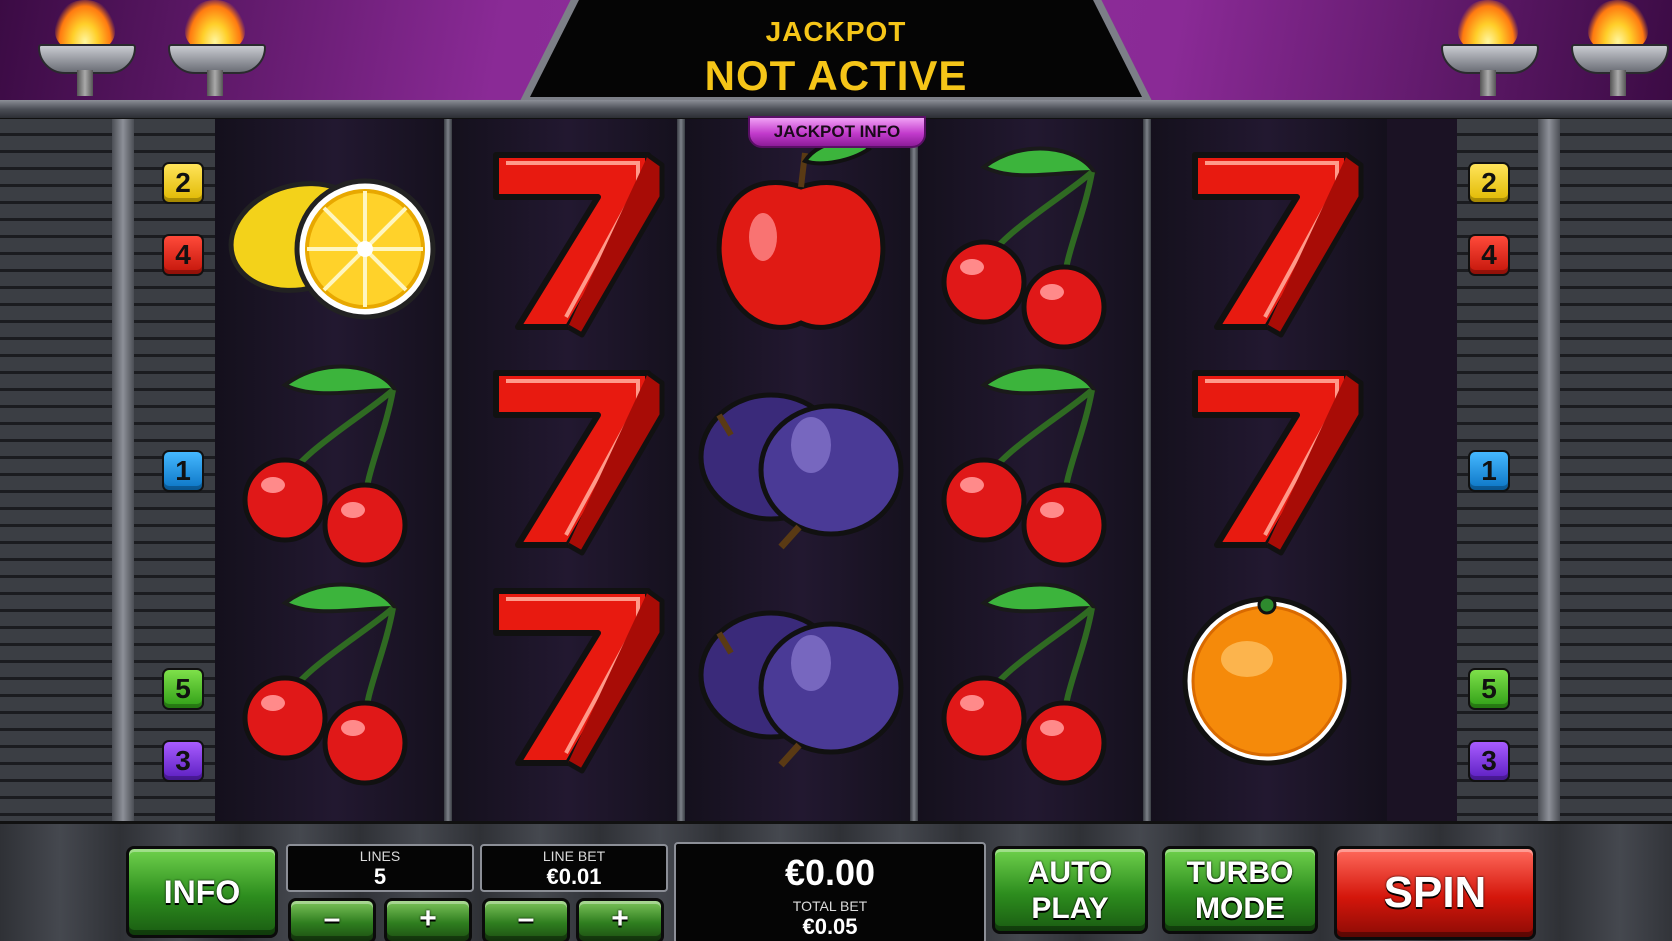  Describe the element at coordinates (380, 856) in the screenshot. I see `lines-label: LINES` at that location.